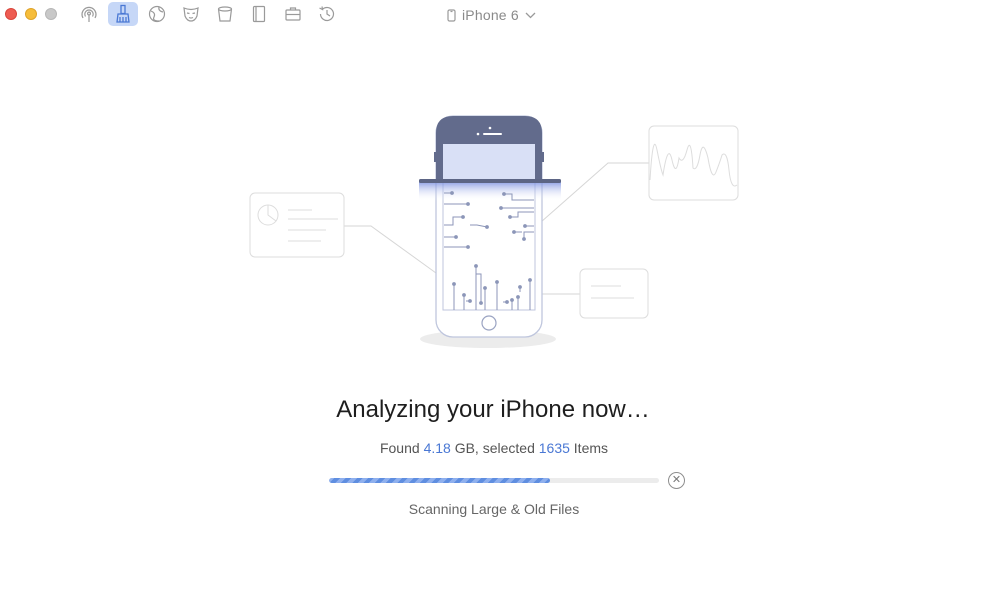  I want to click on device-selector: iPhone 6, so click(491, 15).